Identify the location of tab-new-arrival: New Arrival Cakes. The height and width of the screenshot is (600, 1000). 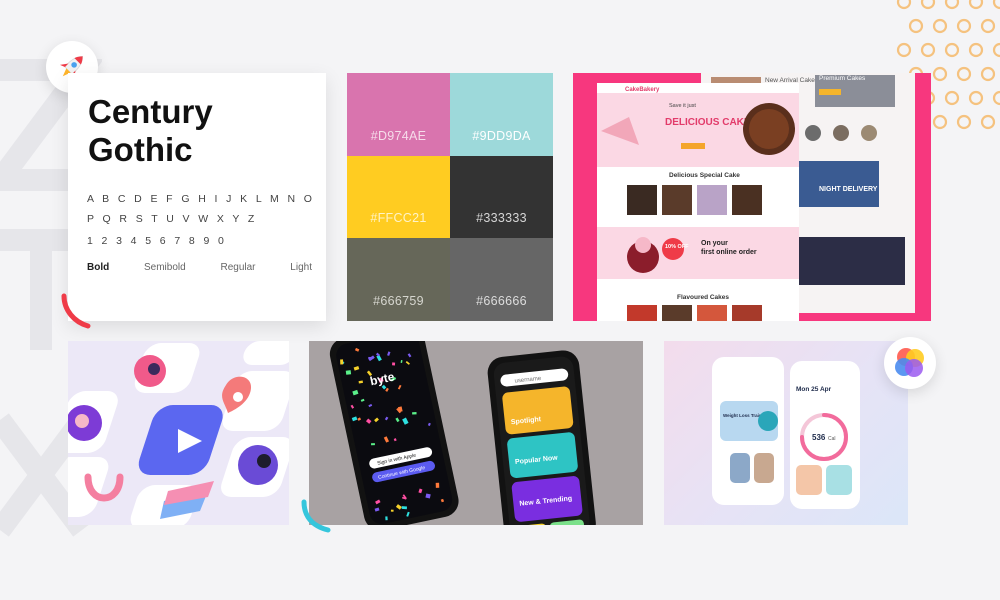
(792, 80).